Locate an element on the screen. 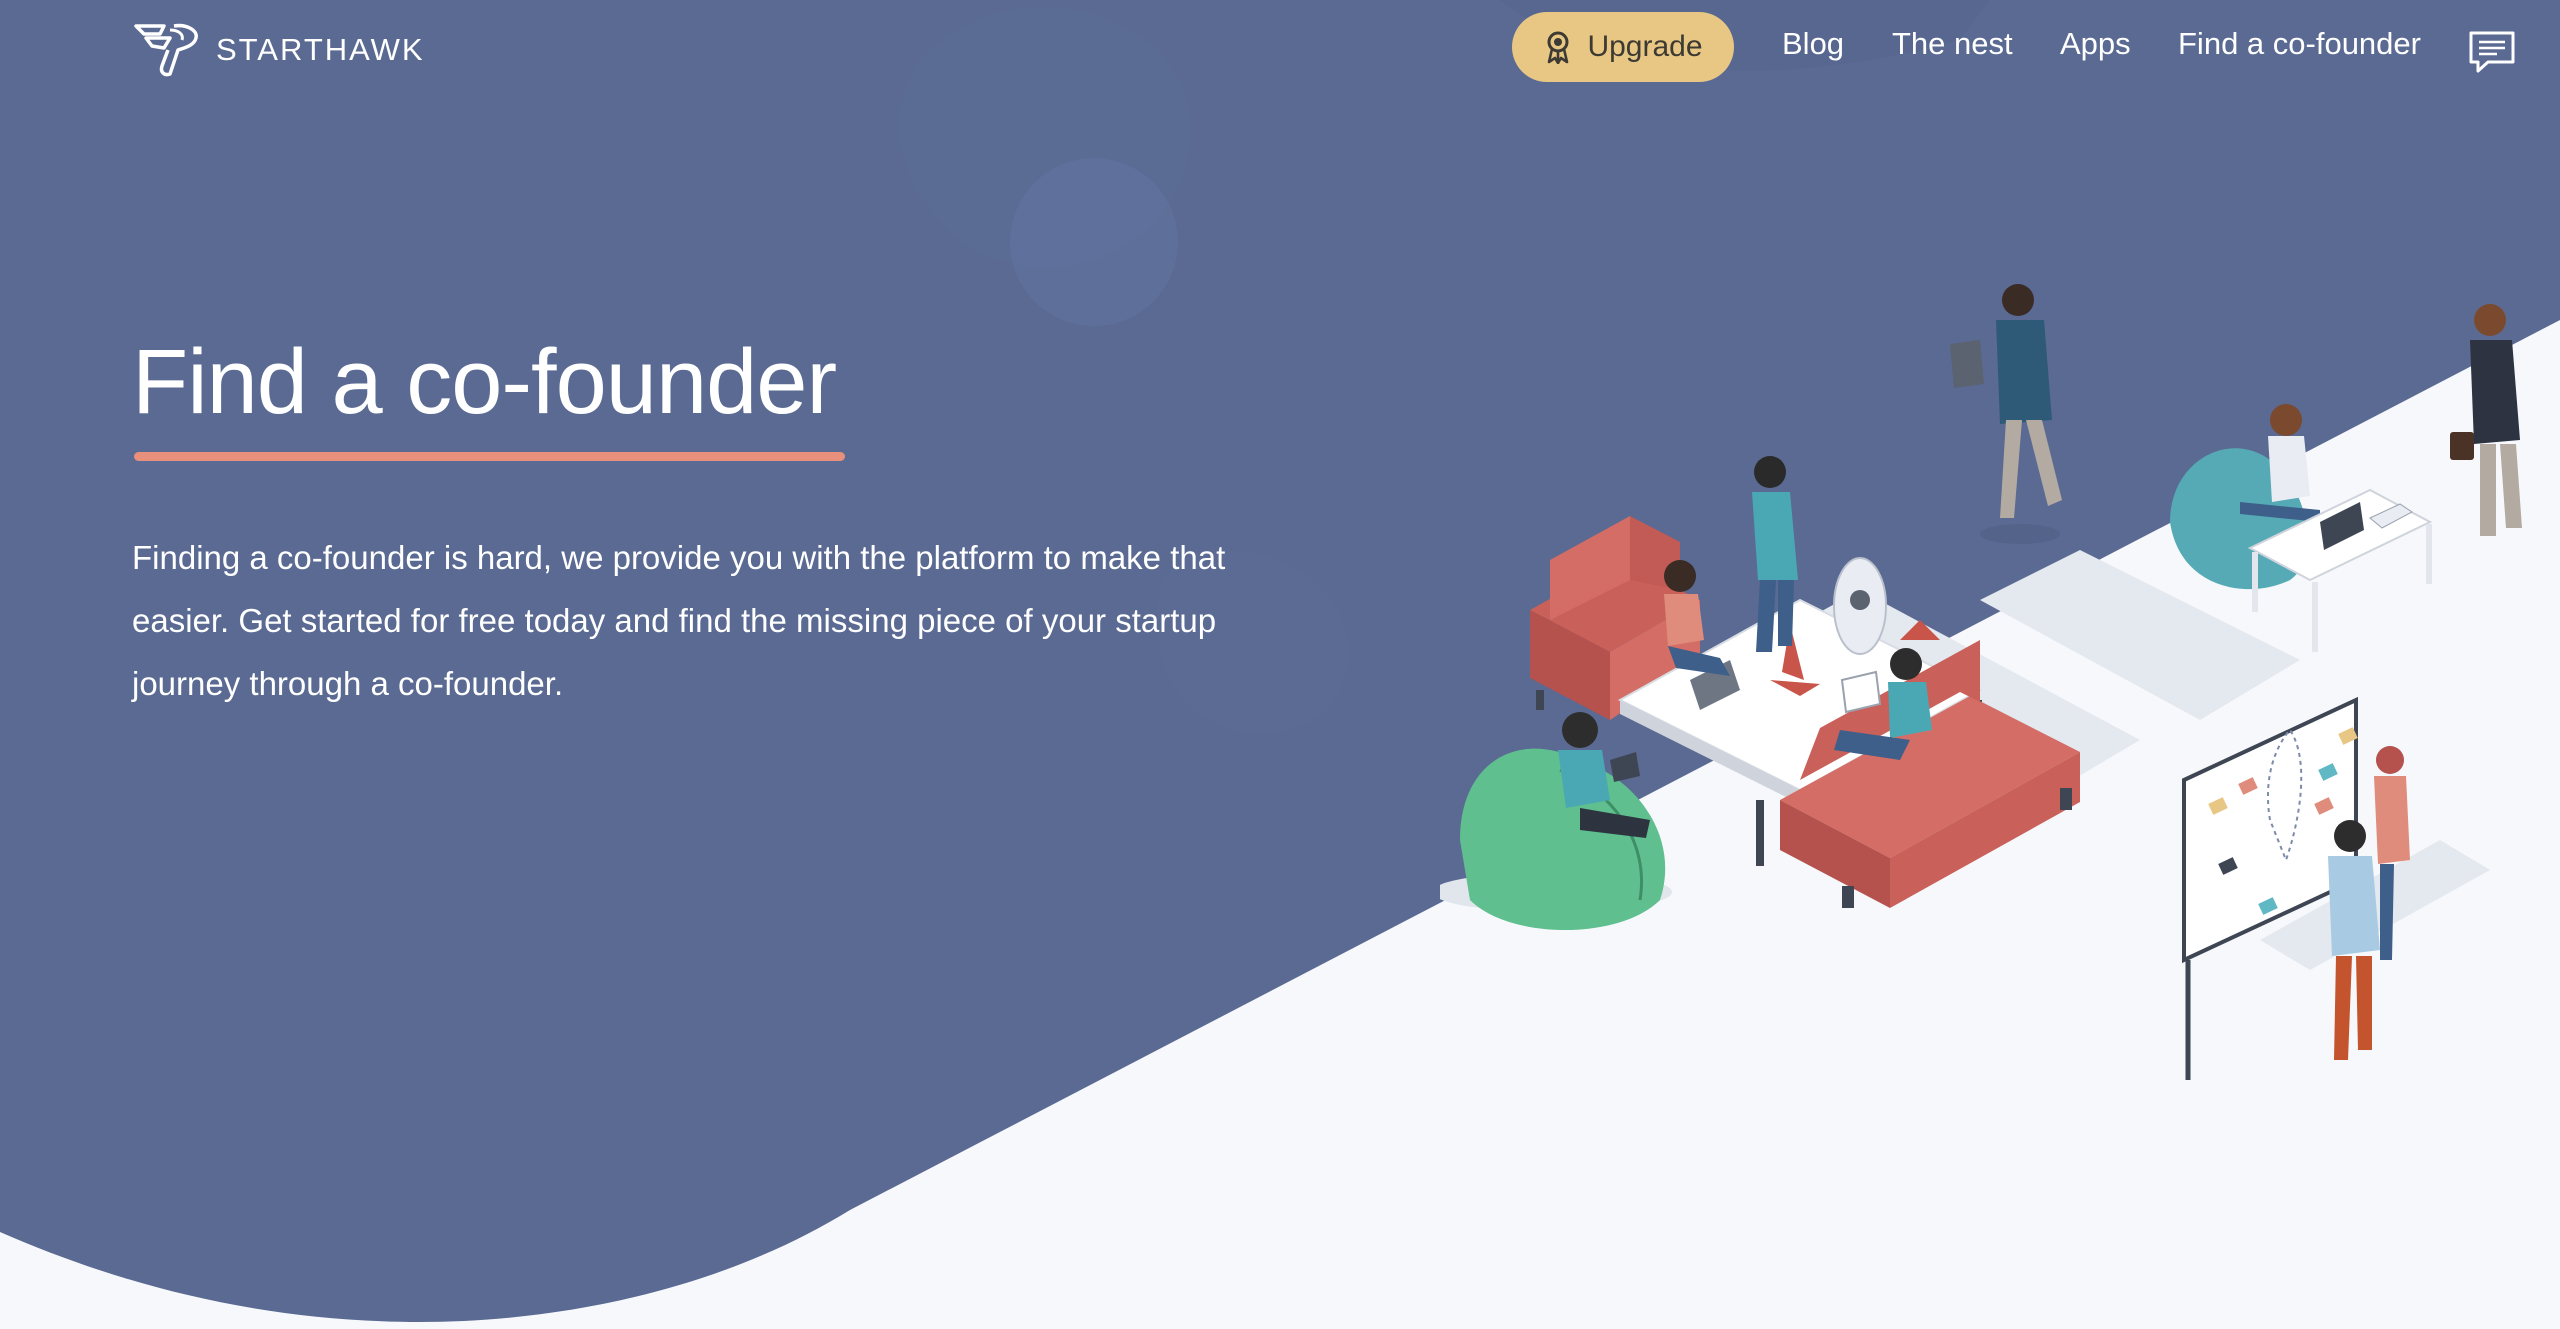  man-at-whiteboard is located at coordinates (2354, 940).